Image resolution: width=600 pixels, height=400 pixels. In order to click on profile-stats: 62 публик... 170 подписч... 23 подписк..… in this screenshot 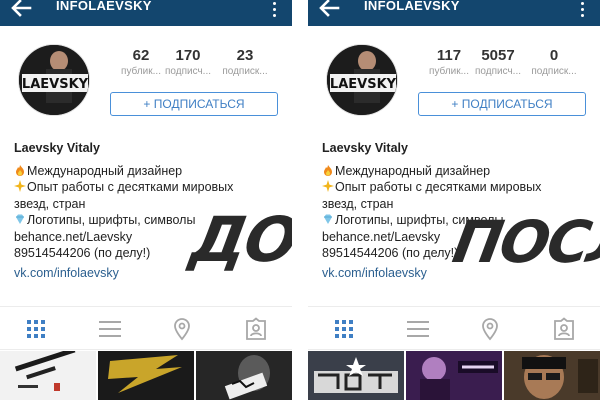, I will do `click(146, 67)`.